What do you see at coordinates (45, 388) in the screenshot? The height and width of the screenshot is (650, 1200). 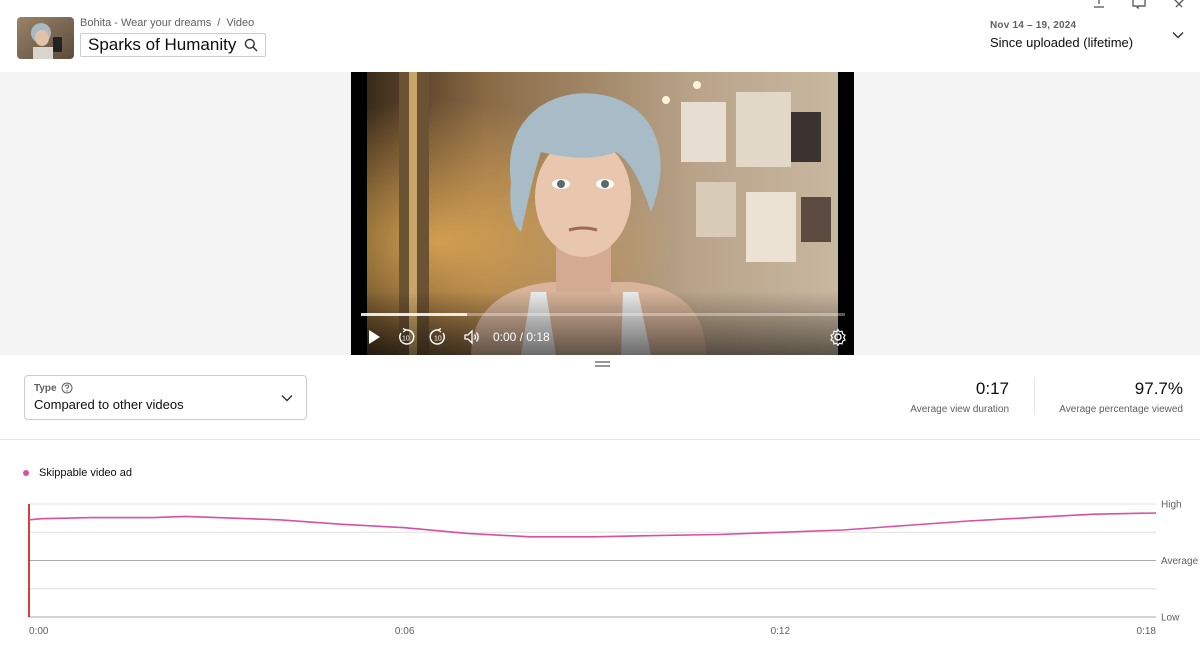 I see `type-label: Type` at bounding box center [45, 388].